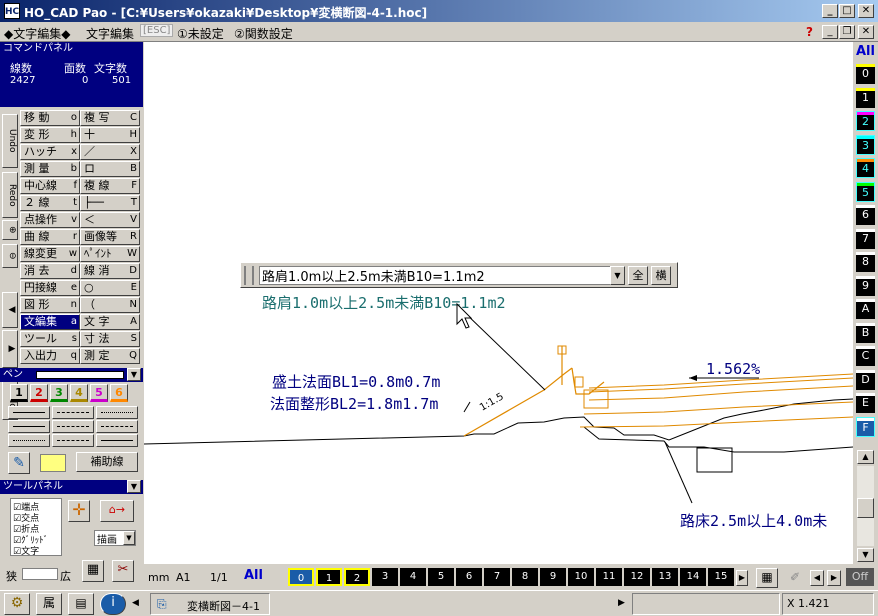 The height and width of the screenshot is (616, 878). I want to click on bottom-layer-3-button: 3, so click(385, 577).